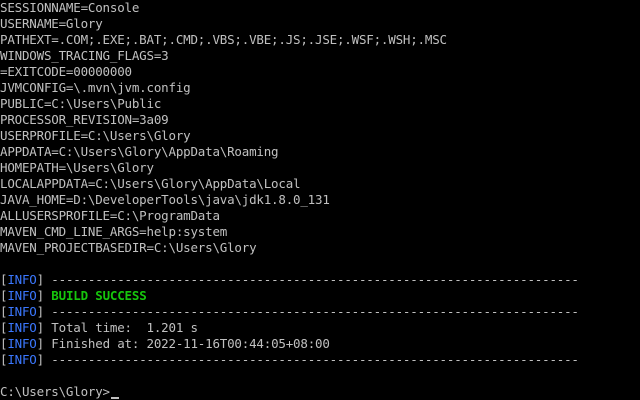  Describe the element at coordinates (114, 231) in the screenshot. I see `env-line-maven-cmd-line-args: MAVEN_CMD_LINE_ARGS=help:system` at that location.